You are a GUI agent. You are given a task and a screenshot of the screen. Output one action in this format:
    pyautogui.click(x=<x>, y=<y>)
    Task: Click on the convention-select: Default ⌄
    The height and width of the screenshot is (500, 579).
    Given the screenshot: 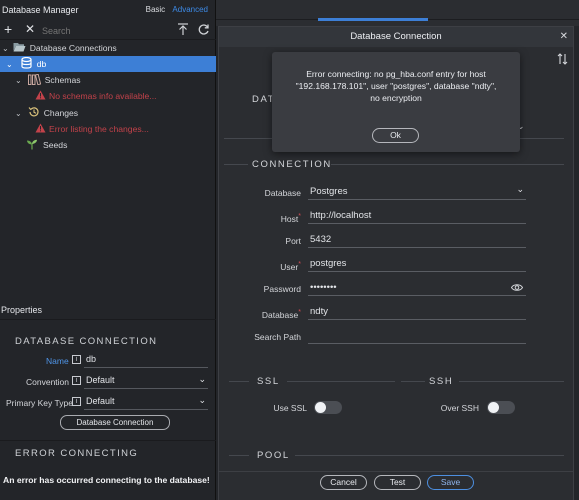 What is the action you would take?
    pyautogui.click(x=146, y=381)
    